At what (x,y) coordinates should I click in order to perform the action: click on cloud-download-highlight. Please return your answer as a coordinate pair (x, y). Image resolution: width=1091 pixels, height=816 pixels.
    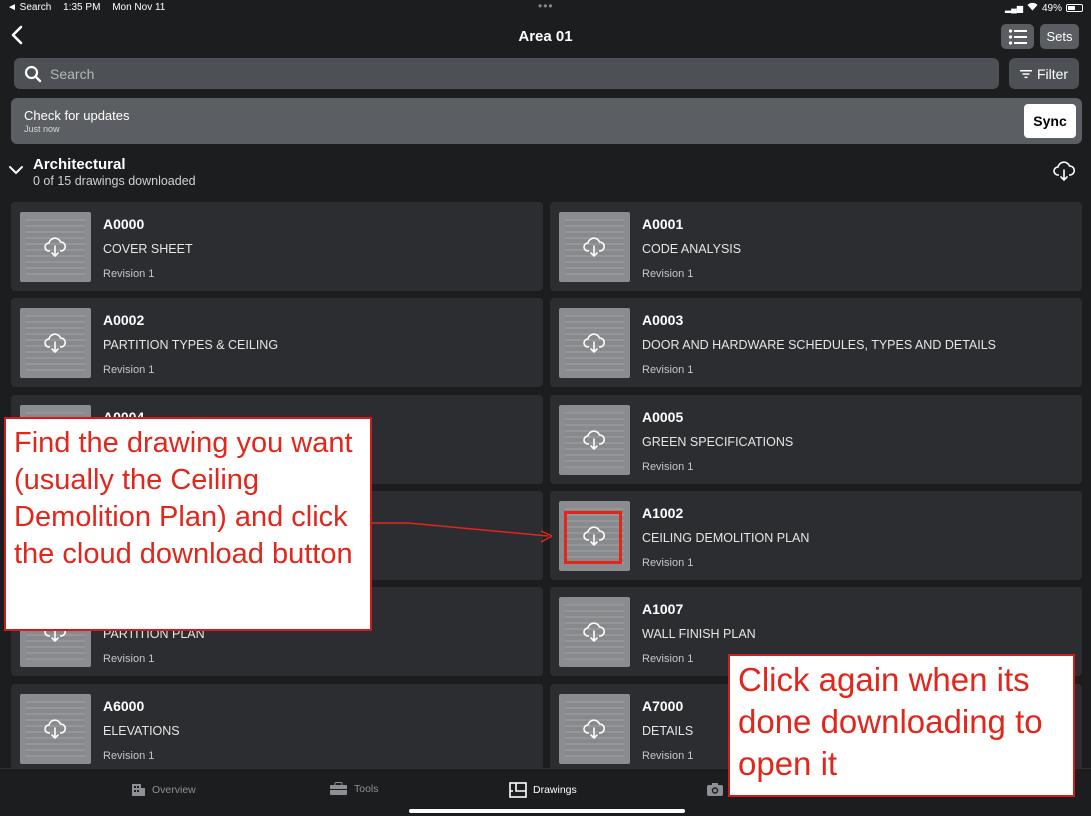
    Looking at the image, I should click on (593, 537).